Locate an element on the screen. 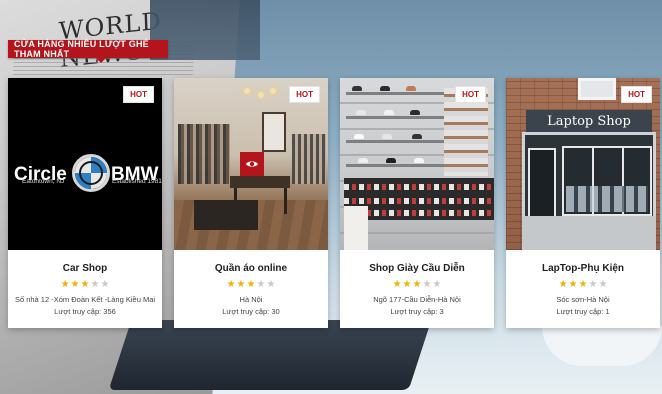 The height and width of the screenshot is (394, 662). shop-thumbnail: Laptop Shop HOT is located at coordinates (583, 164).